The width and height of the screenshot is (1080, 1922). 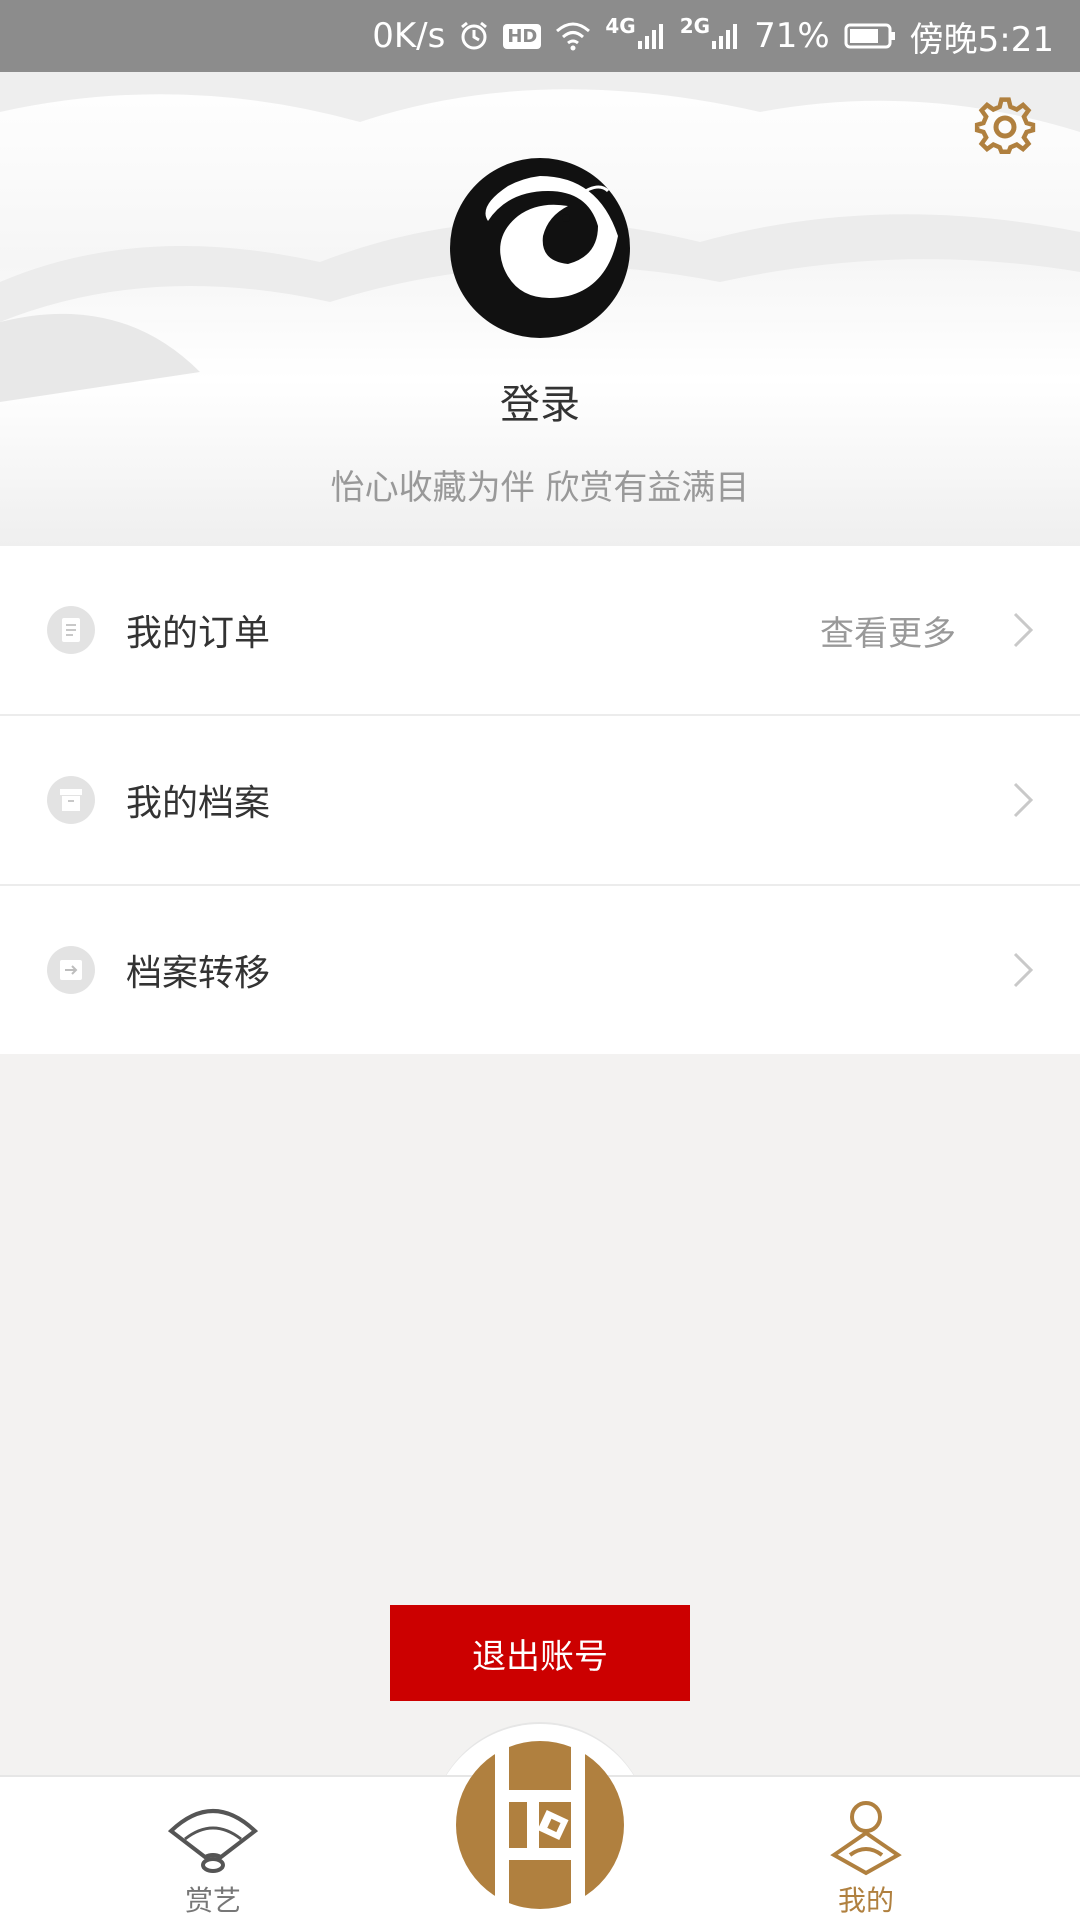 What do you see at coordinates (635, 32) in the screenshot?
I see `signal-4g-icon: 4G` at bounding box center [635, 32].